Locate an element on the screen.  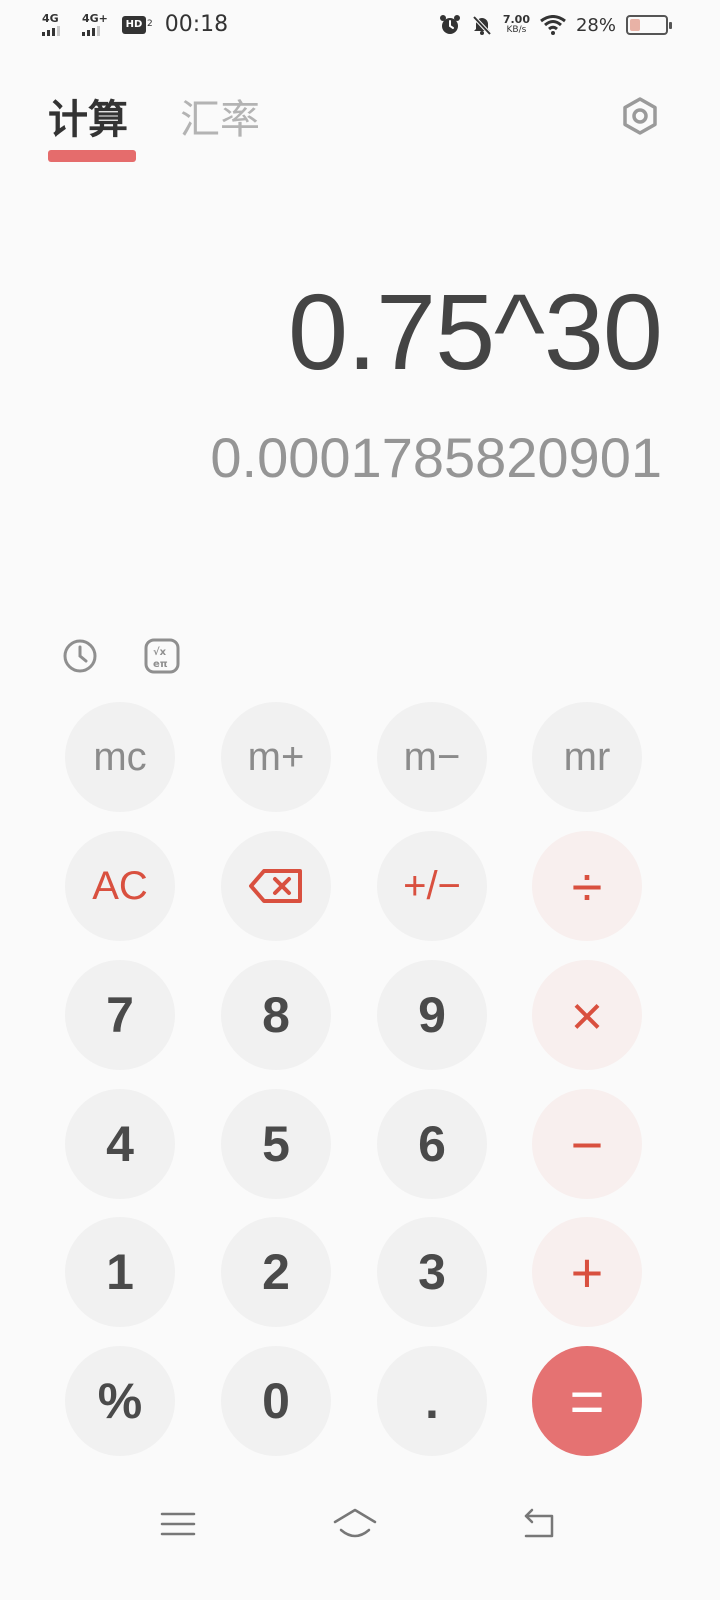
result-display: 0.0001785820901 is located at coordinates (436, 457).